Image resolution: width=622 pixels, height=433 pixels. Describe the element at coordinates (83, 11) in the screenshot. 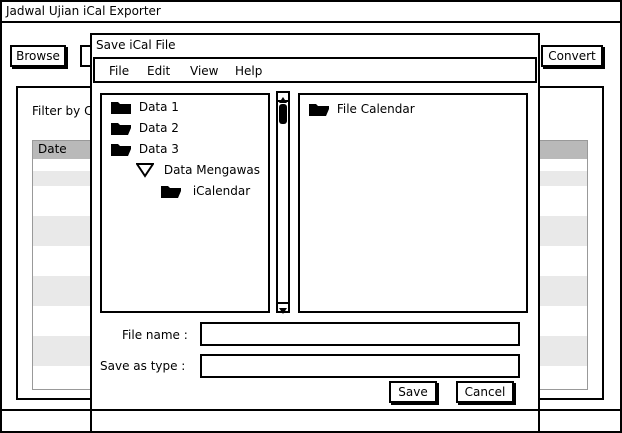

I see `main-window-title: Jadwal Ujian iCal Exporter` at that location.